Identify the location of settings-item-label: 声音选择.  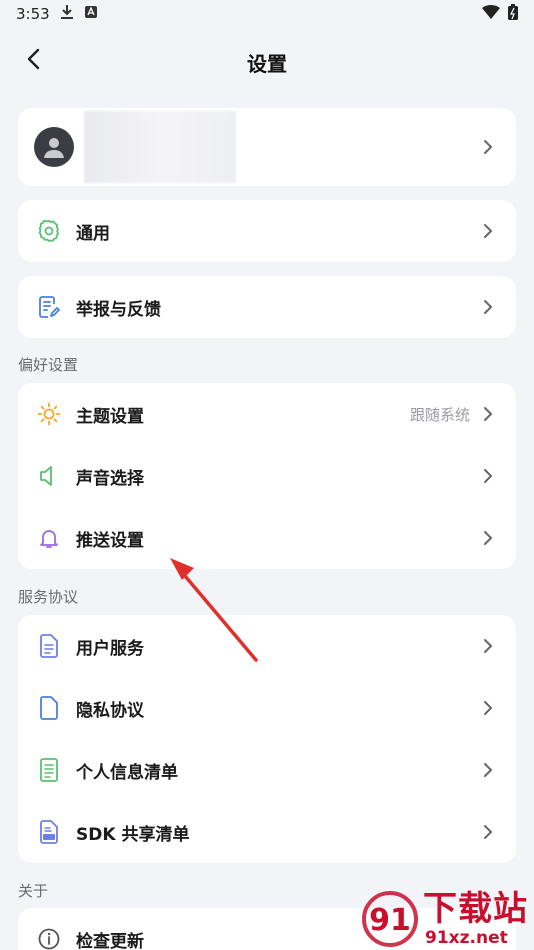
(110, 478).